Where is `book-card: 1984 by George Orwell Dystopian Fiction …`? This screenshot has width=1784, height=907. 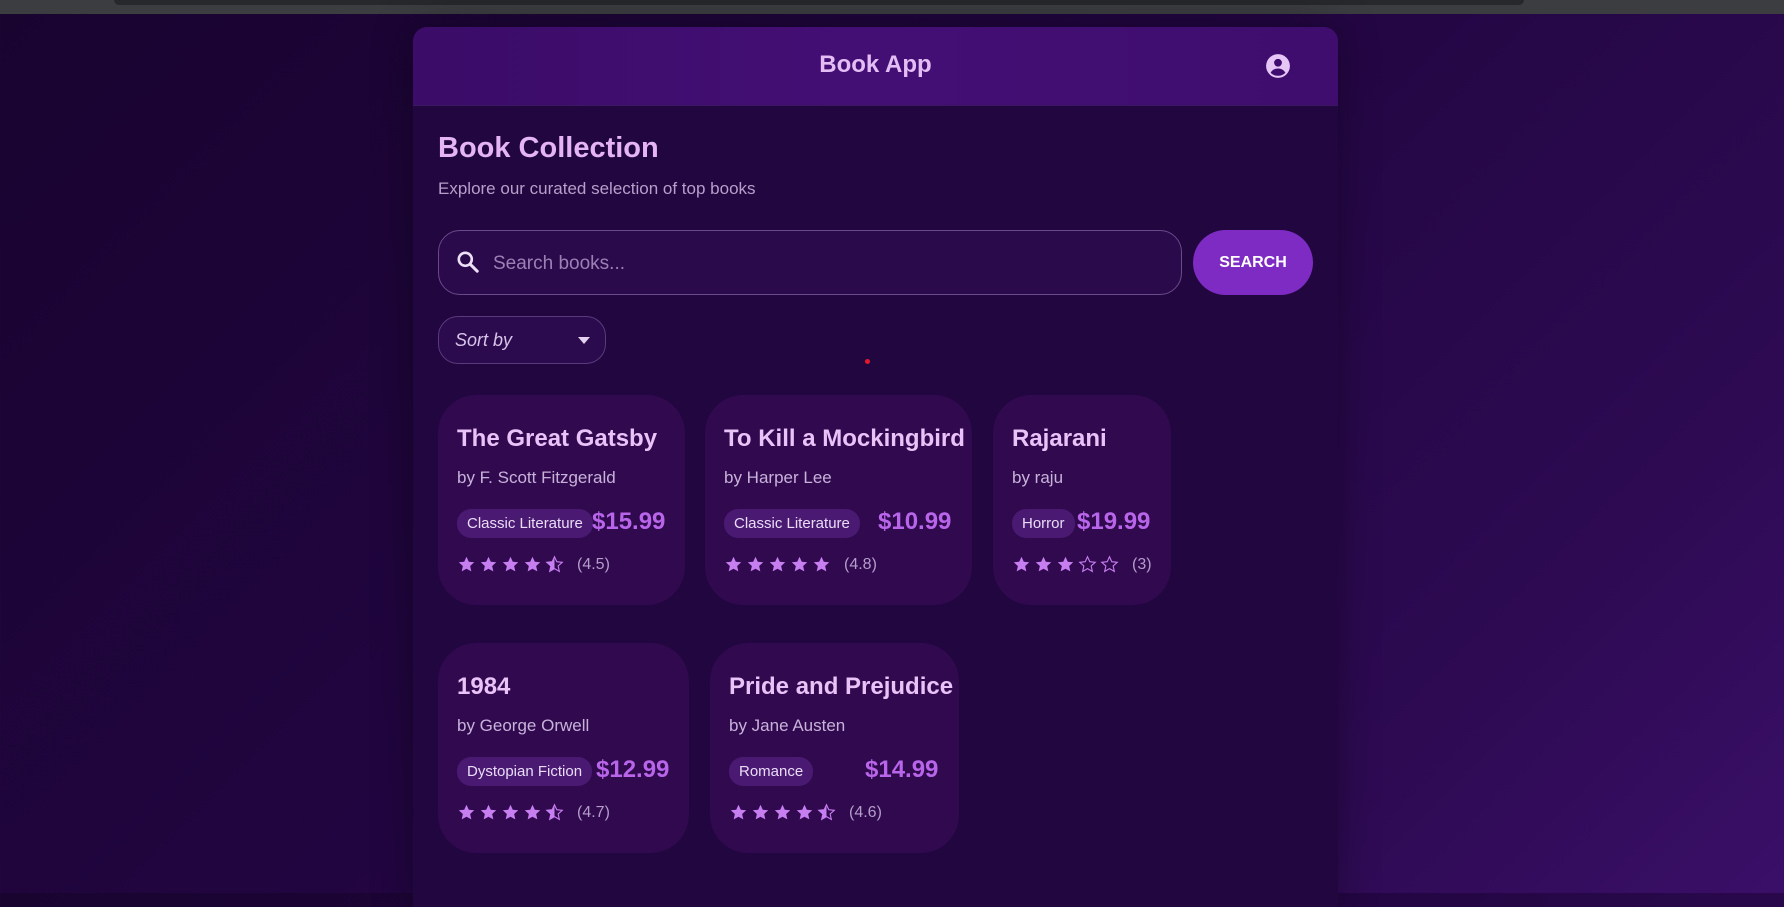
book-card: 1984 by George Orwell Dystopian Fiction … is located at coordinates (563, 748).